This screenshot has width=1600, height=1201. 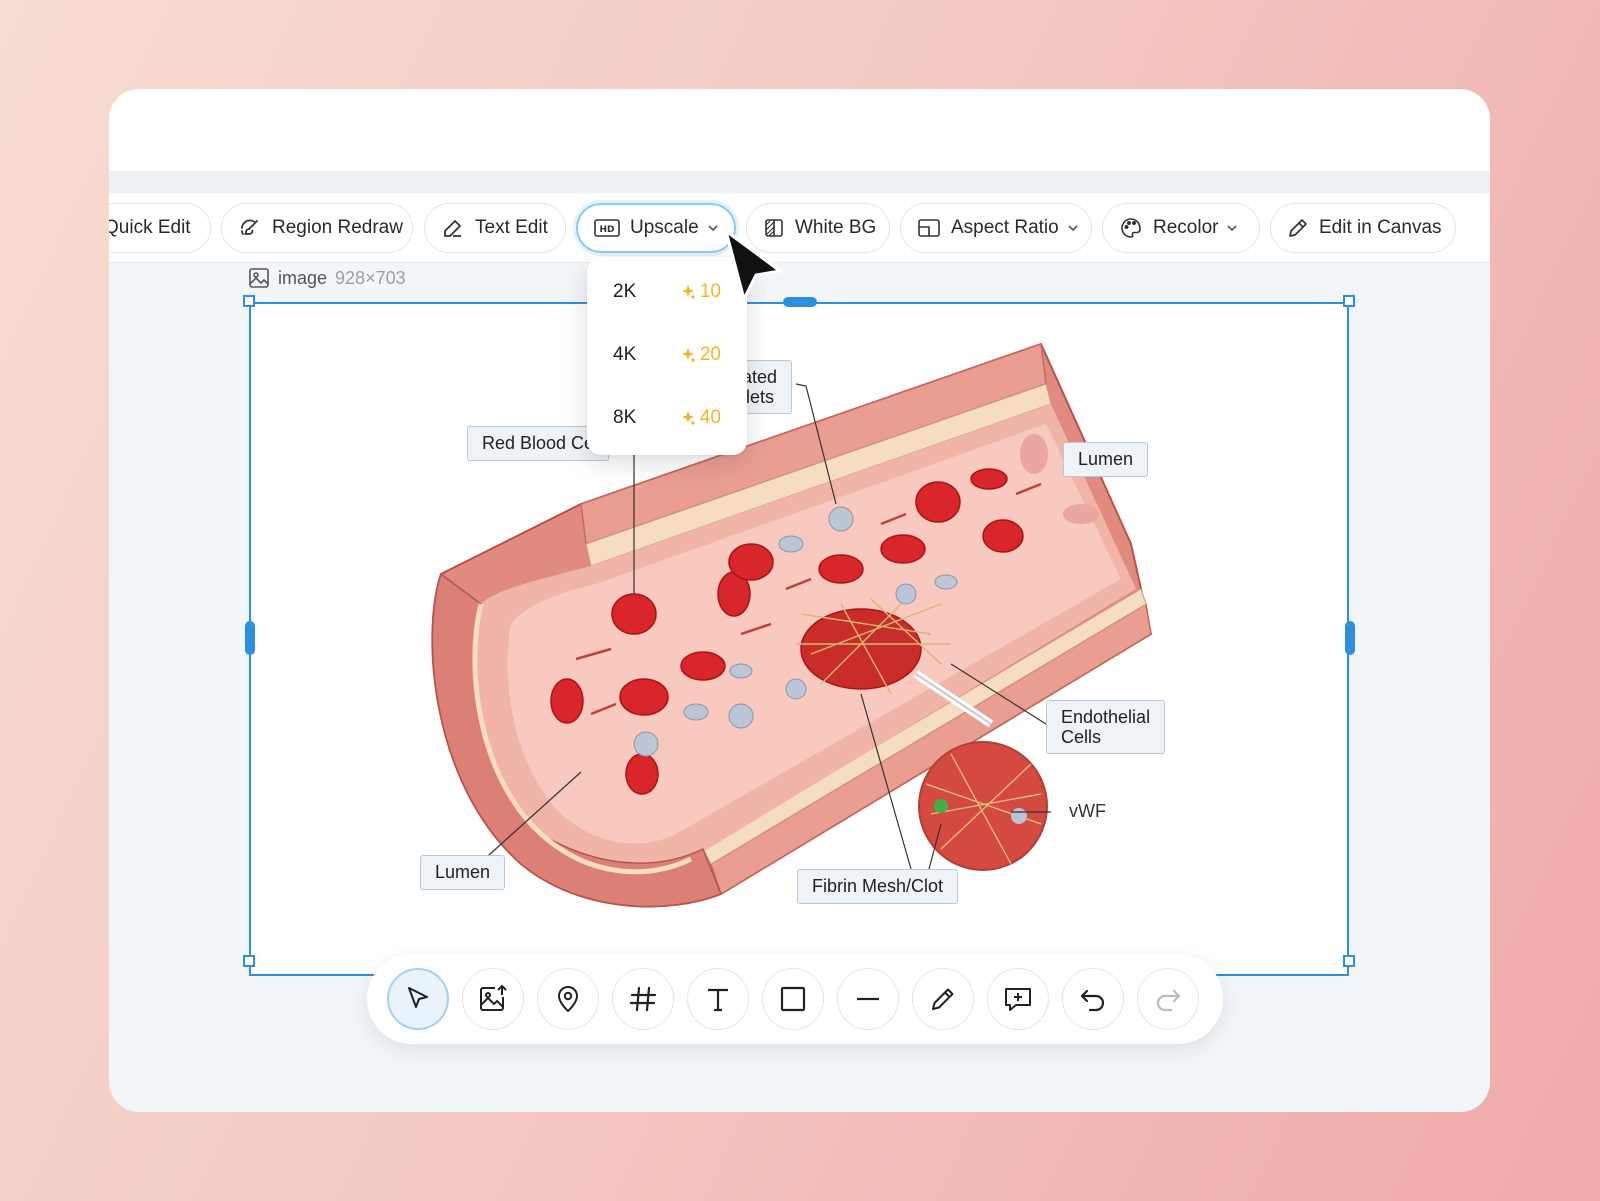 What do you see at coordinates (1087, 811) in the screenshot?
I see `vwf-label: vWF` at bounding box center [1087, 811].